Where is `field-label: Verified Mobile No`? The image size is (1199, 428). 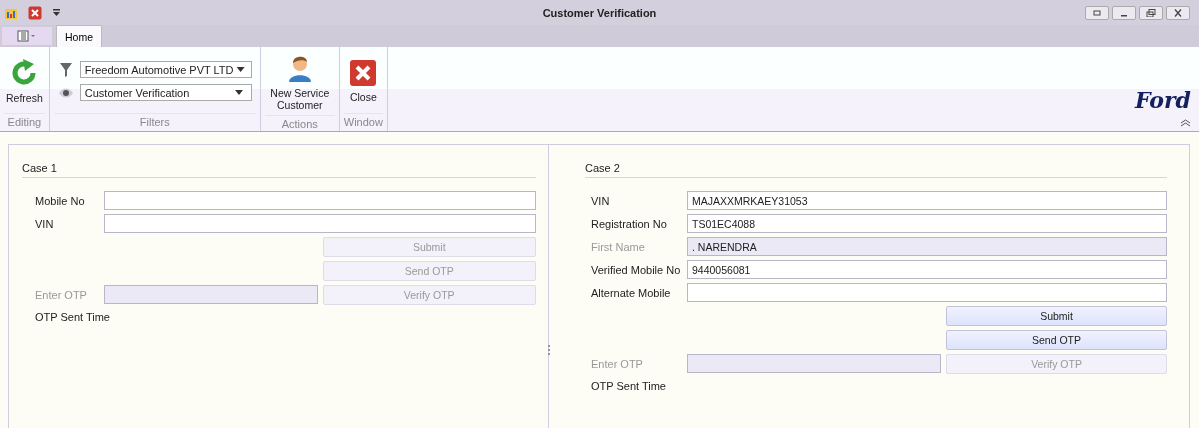 field-label: Verified Mobile No is located at coordinates (636, 269).